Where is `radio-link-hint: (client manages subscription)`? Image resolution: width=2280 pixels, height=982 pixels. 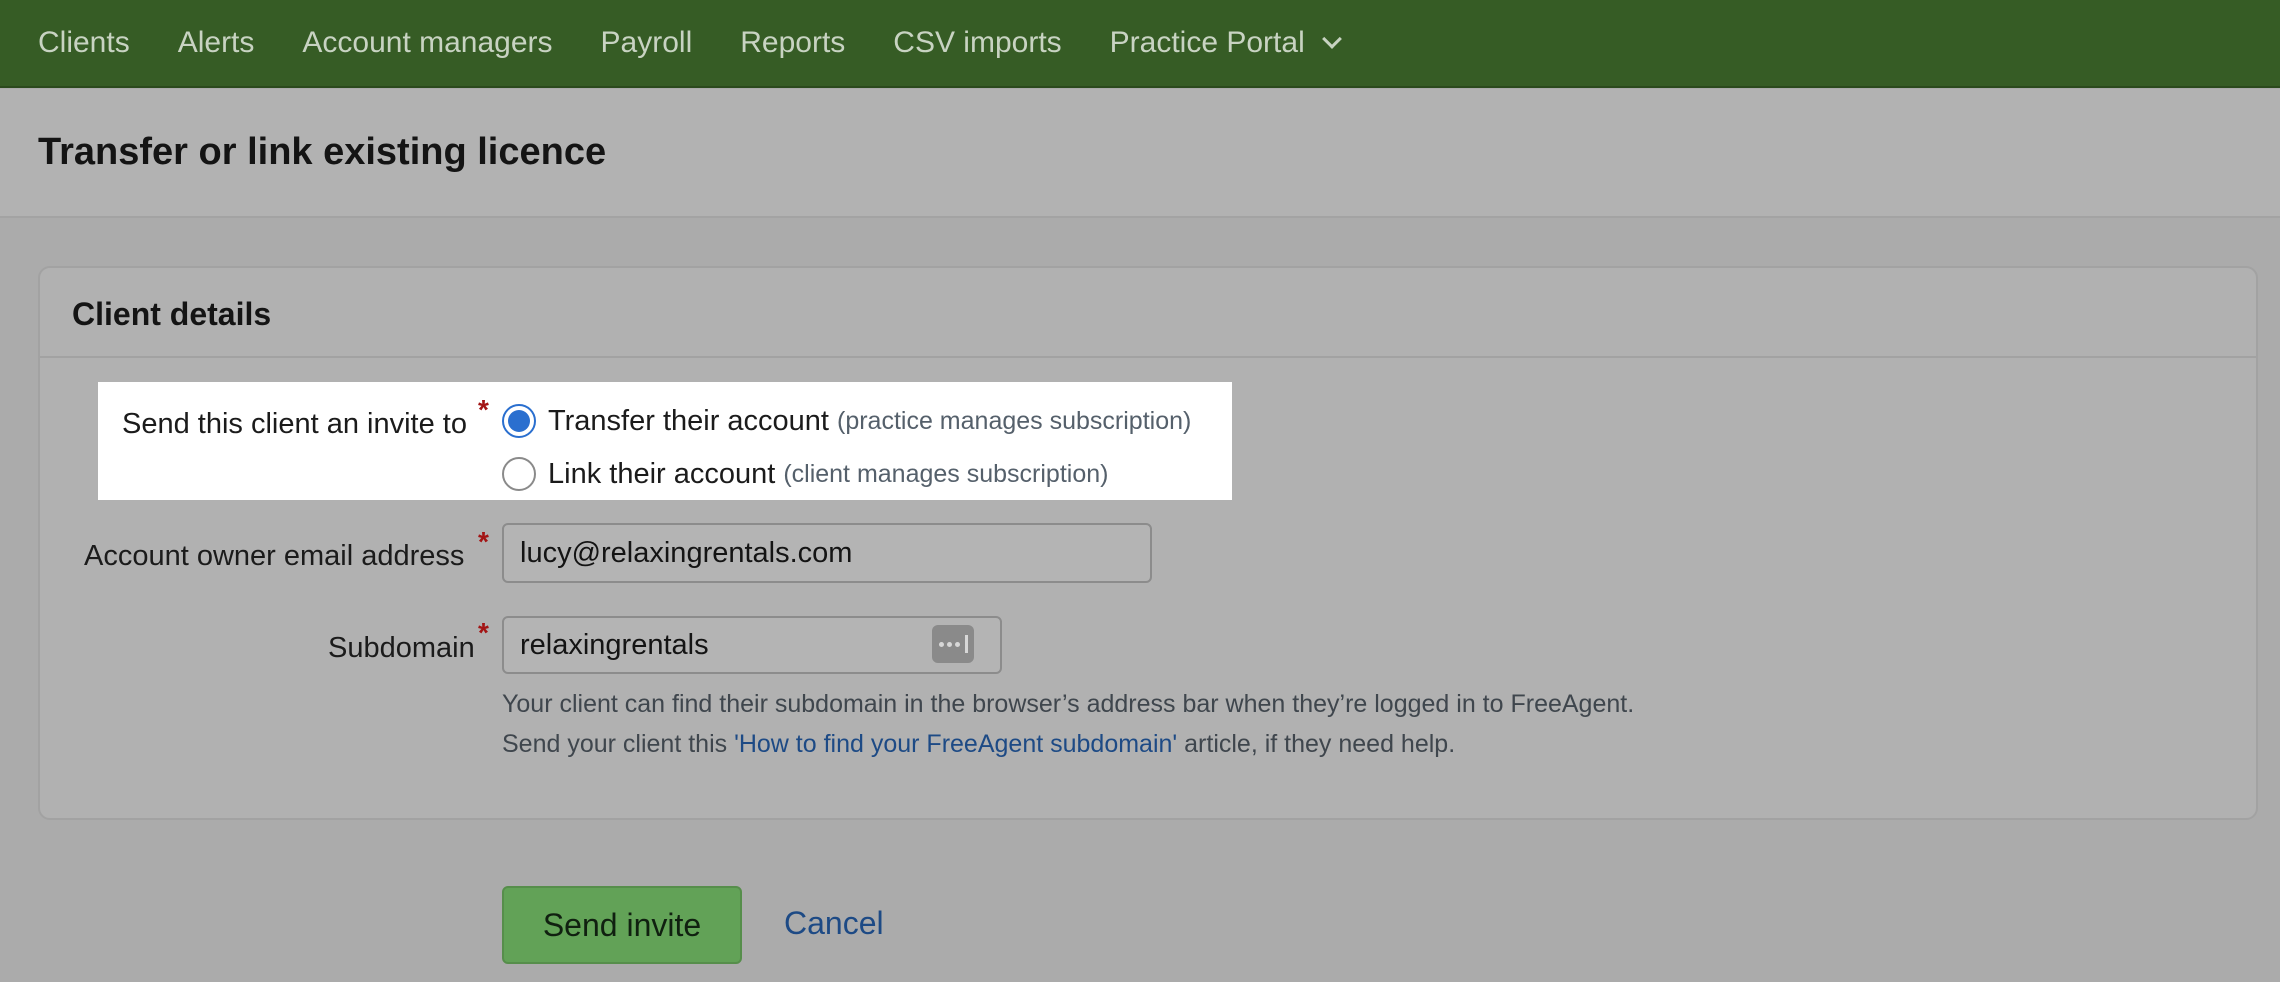 radio-link-hint: (client manages subscription) is located at coordinates (946, 473).